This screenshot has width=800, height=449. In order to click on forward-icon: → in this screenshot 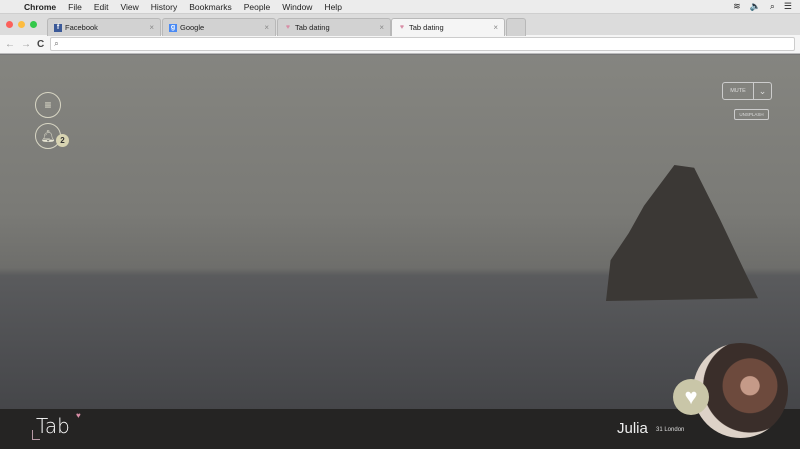, I will do `click(26, 44)`.